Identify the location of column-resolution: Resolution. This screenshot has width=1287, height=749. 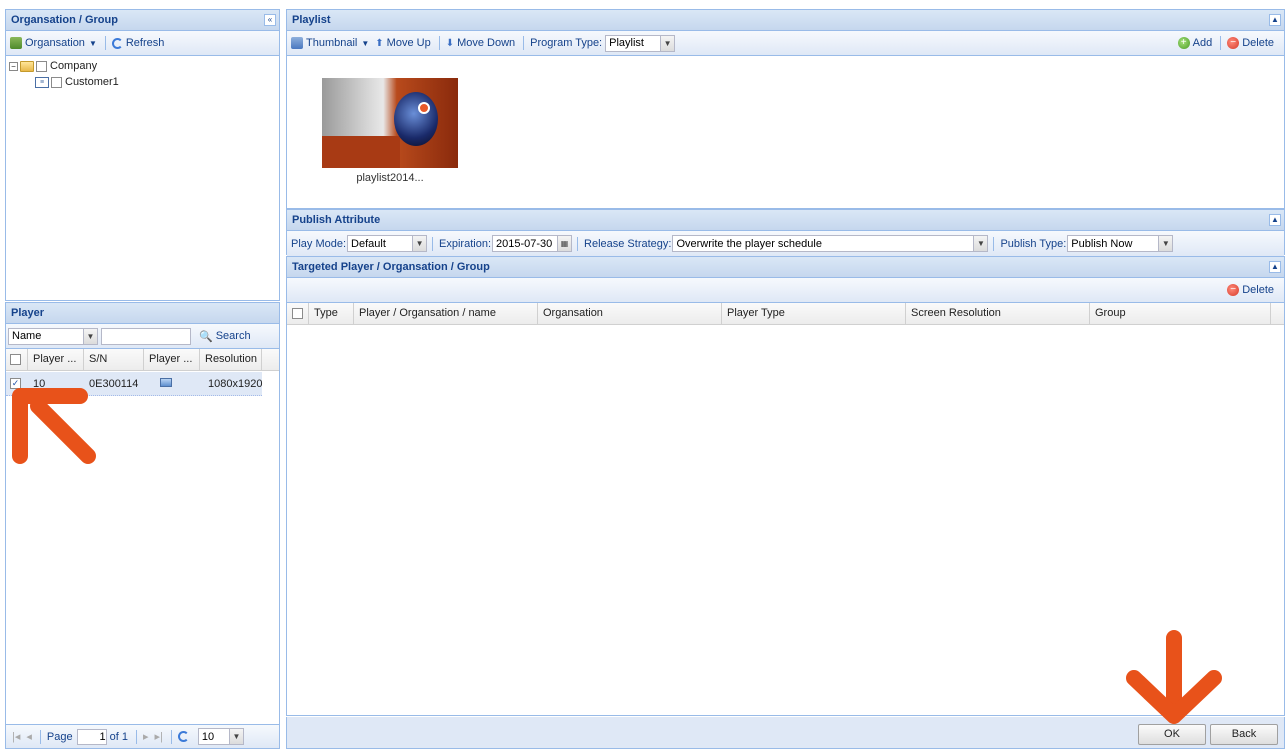
(231, 359).